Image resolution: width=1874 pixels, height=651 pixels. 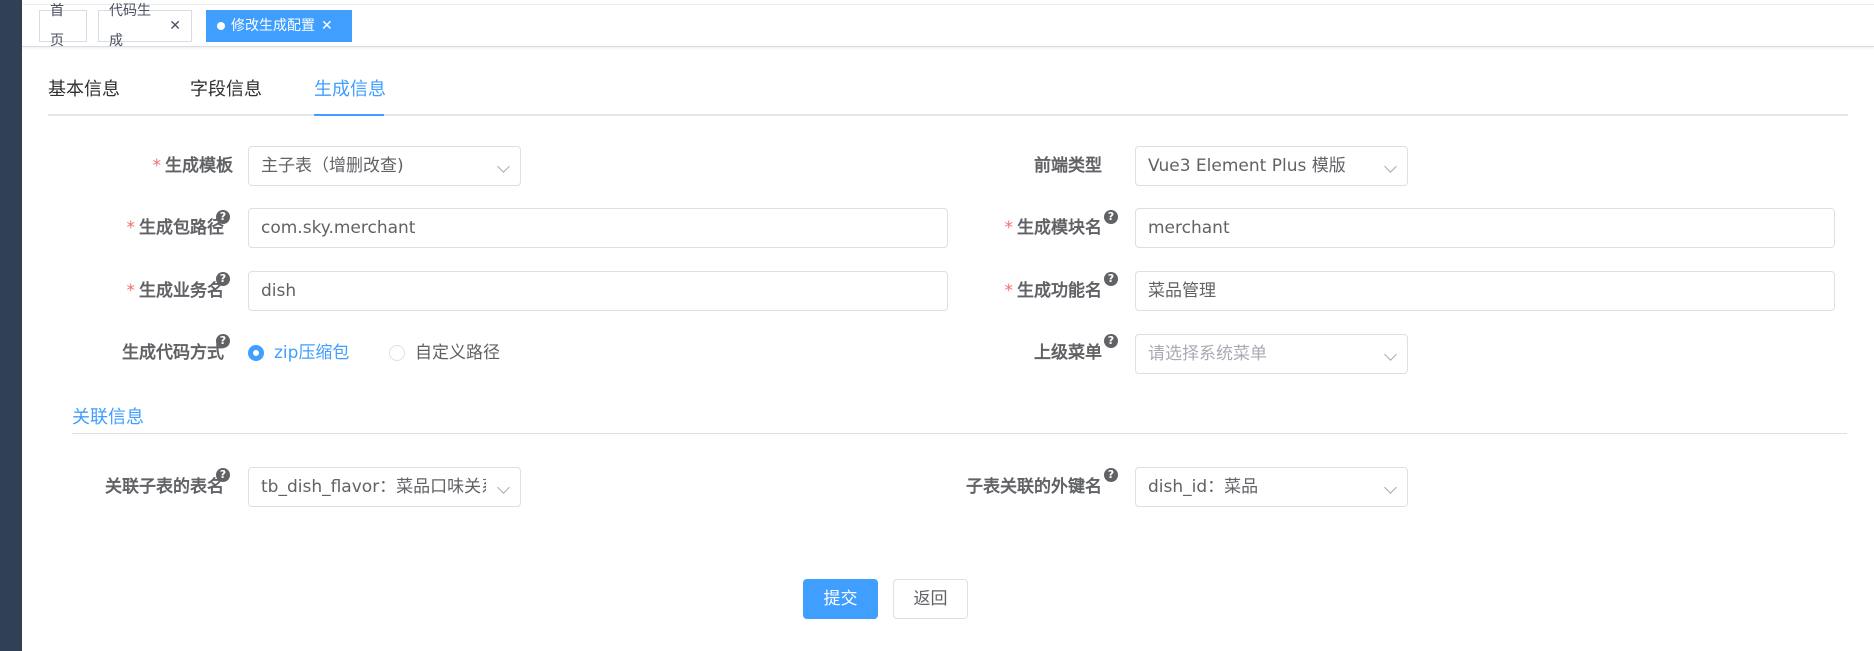 I want to click on radio-zip: zip压缩包, so click(x=298, y=353).